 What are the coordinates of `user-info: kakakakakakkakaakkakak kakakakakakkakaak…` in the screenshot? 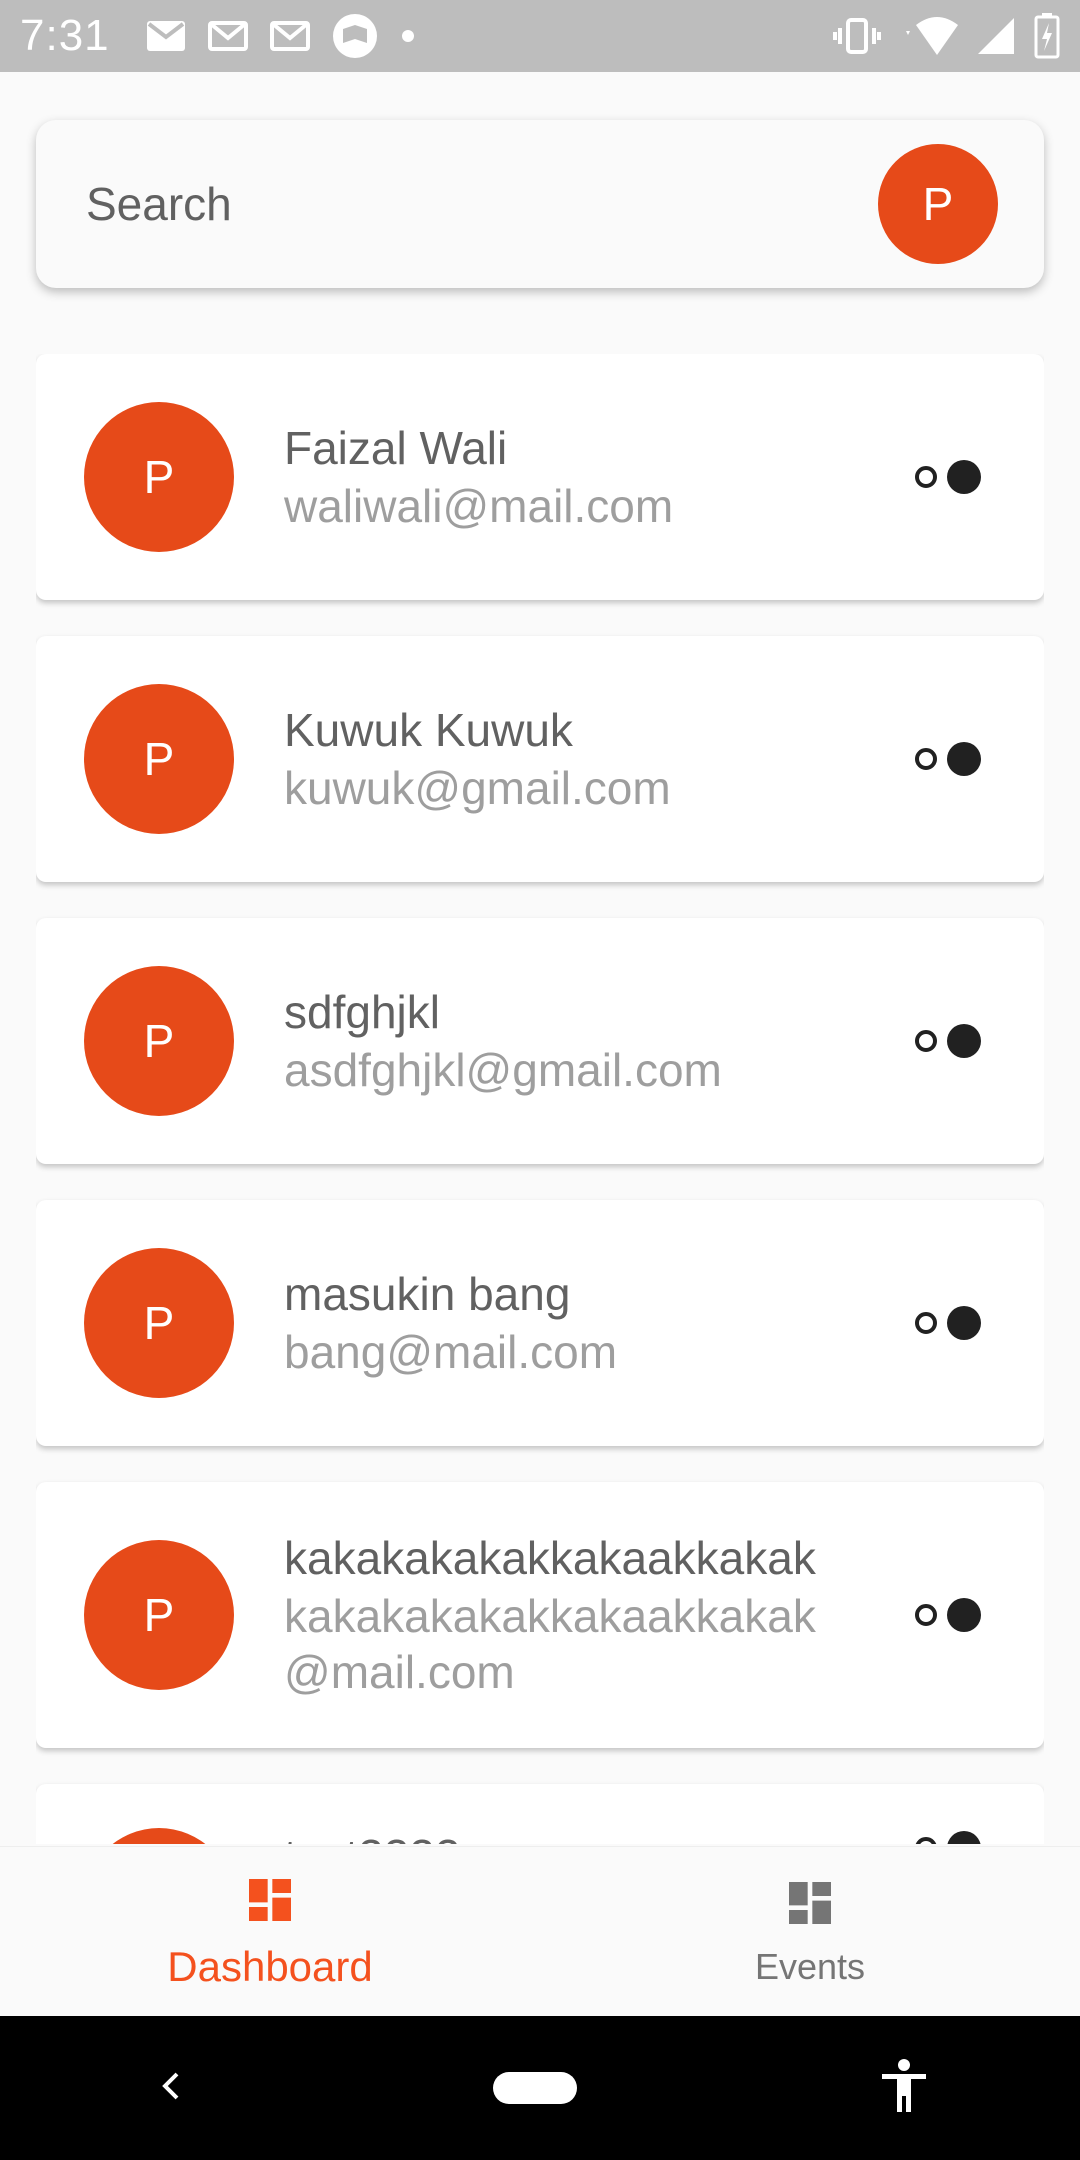 It's located at (599, 1615).